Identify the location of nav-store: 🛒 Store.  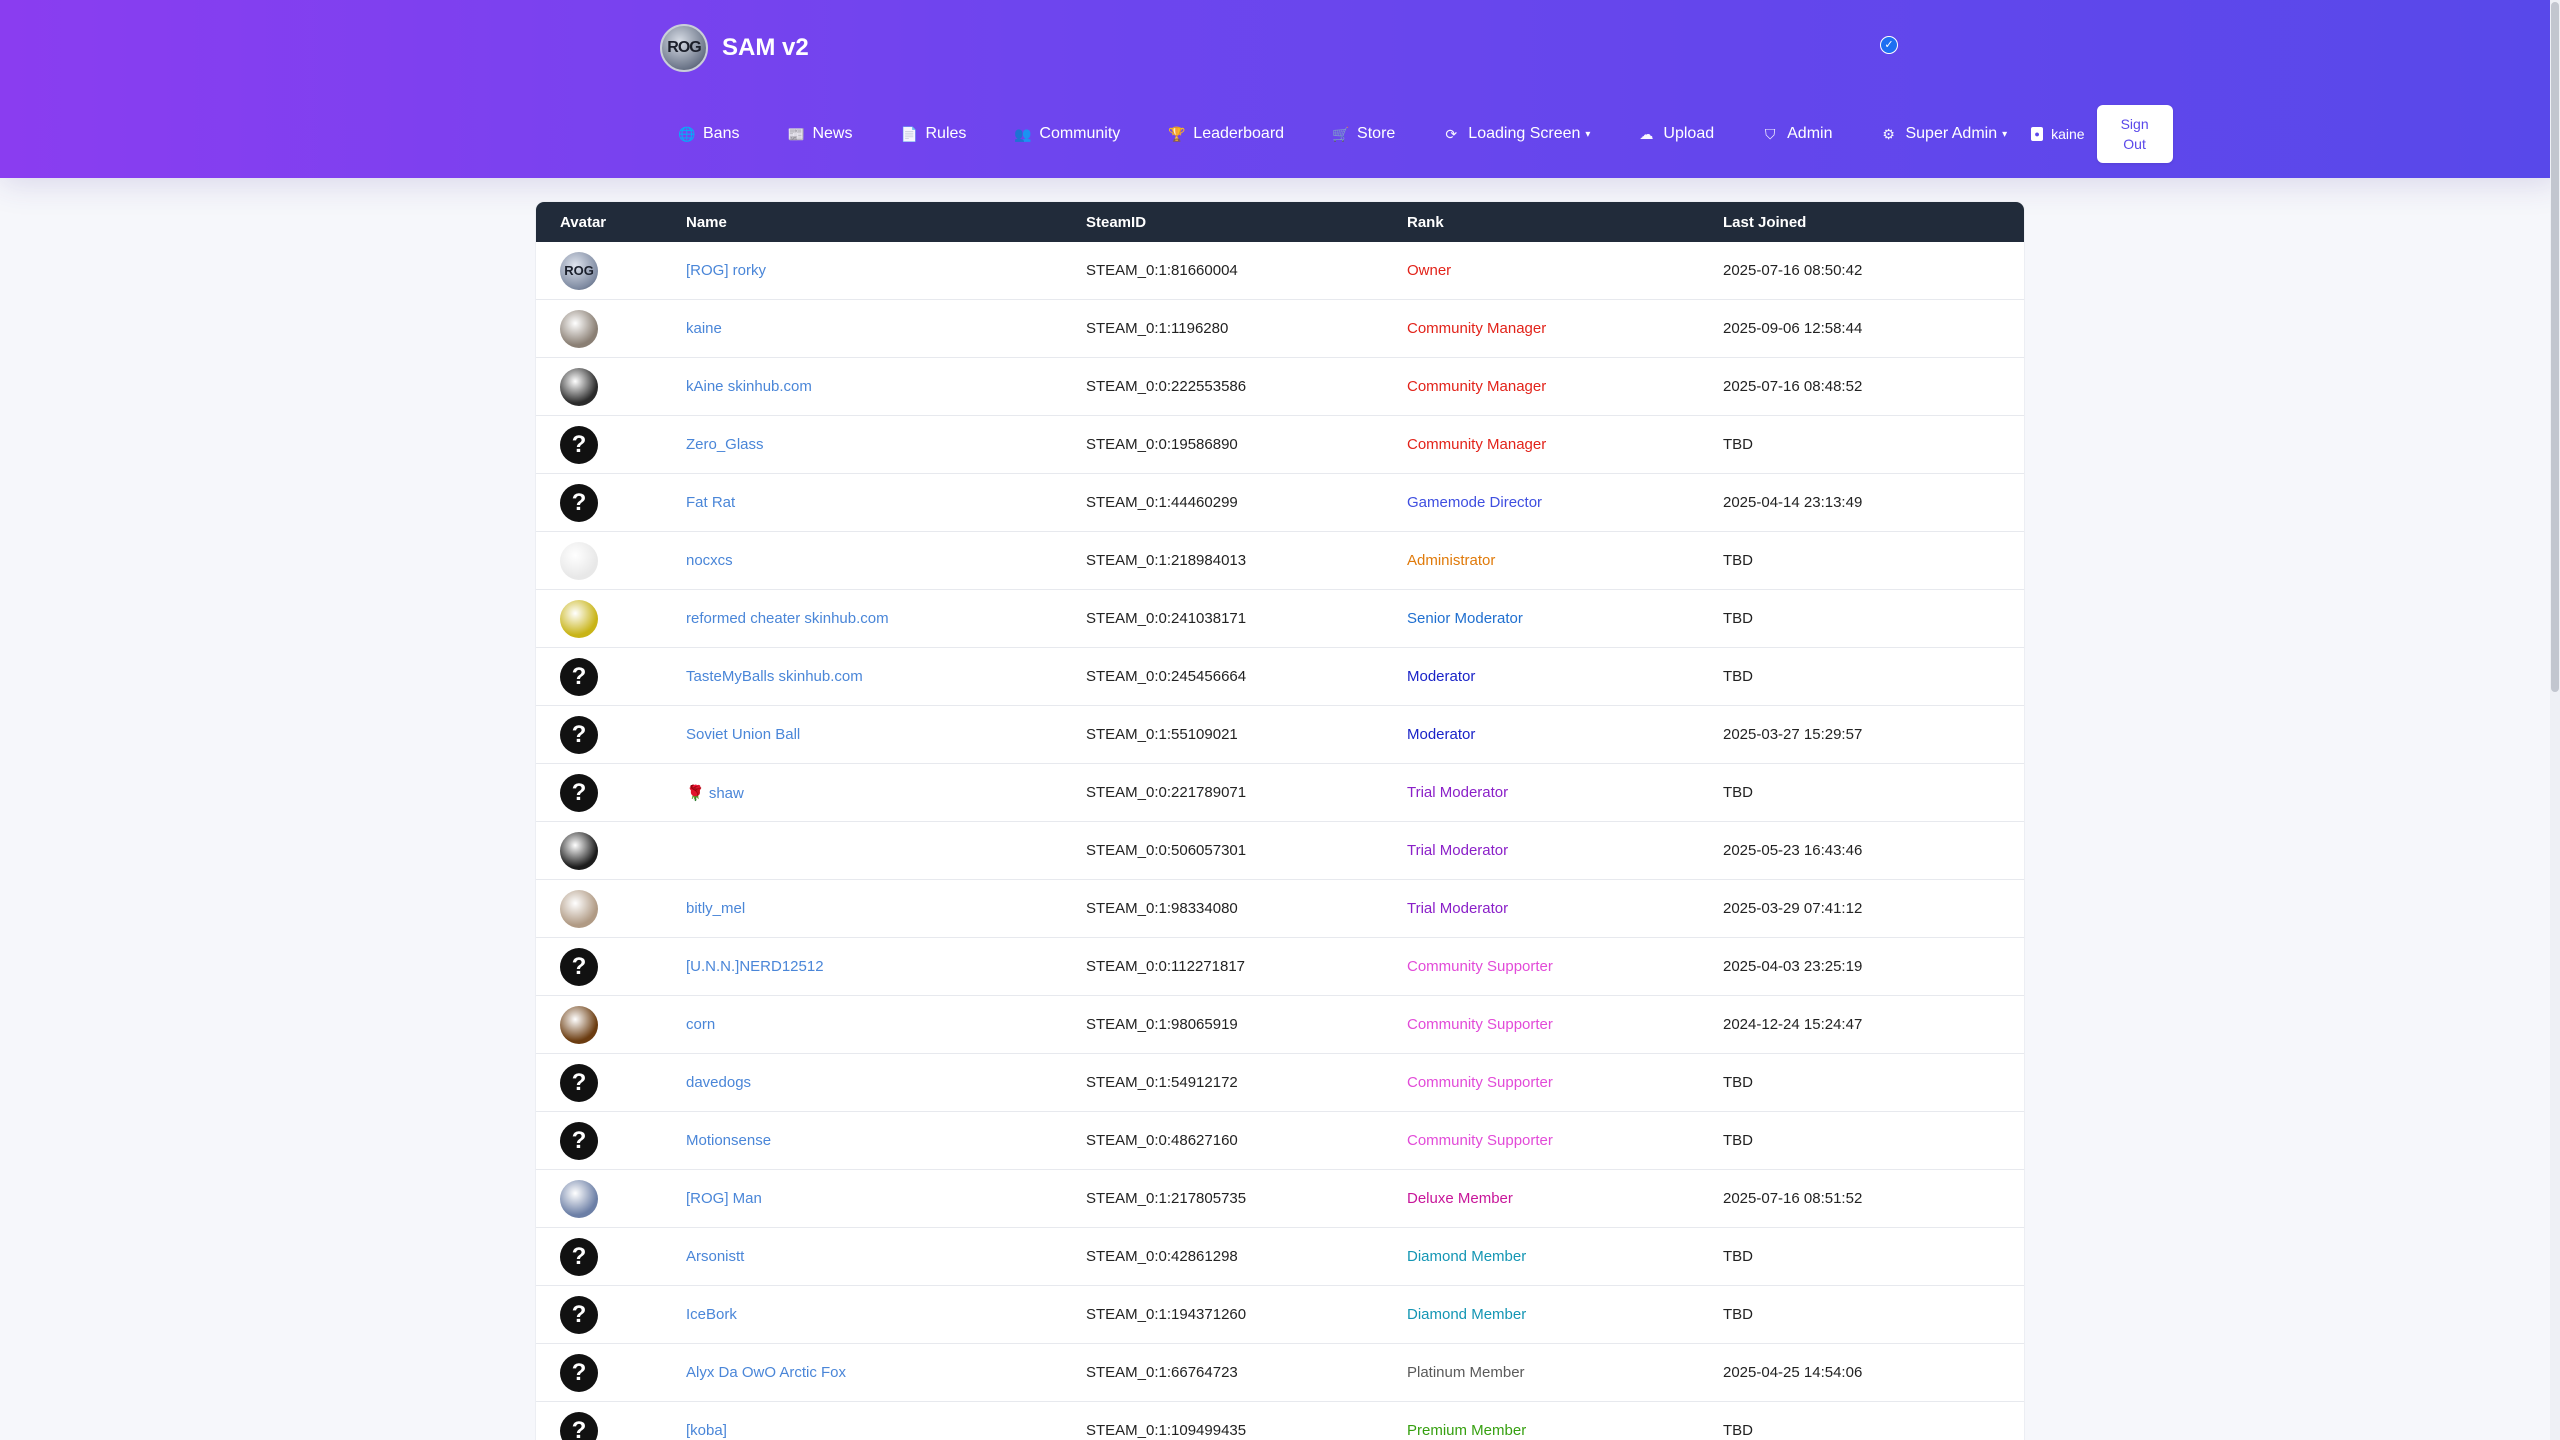
(1363, 134).